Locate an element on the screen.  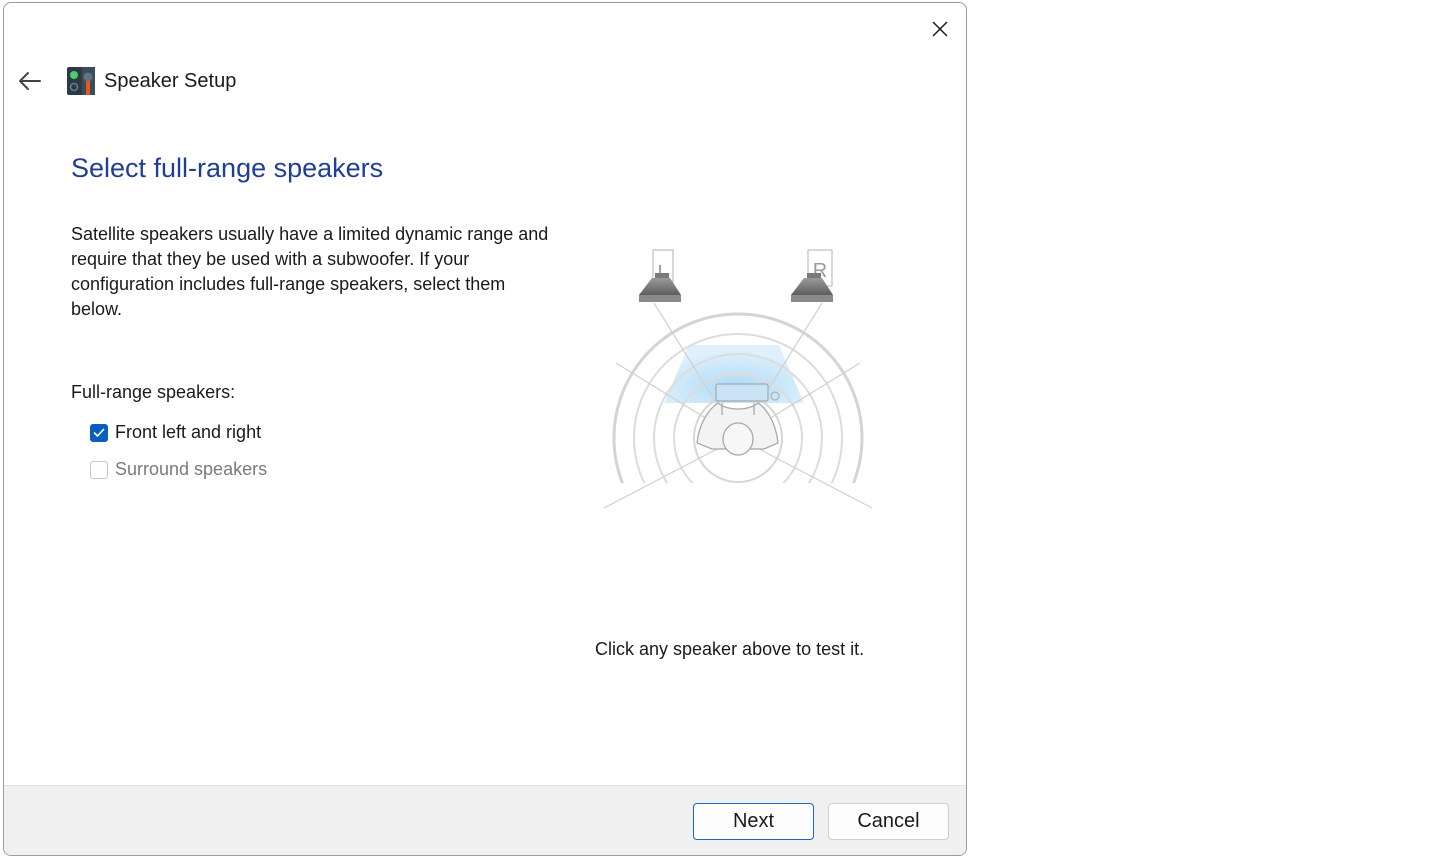
close-icon is located at coordinates (940, 29).